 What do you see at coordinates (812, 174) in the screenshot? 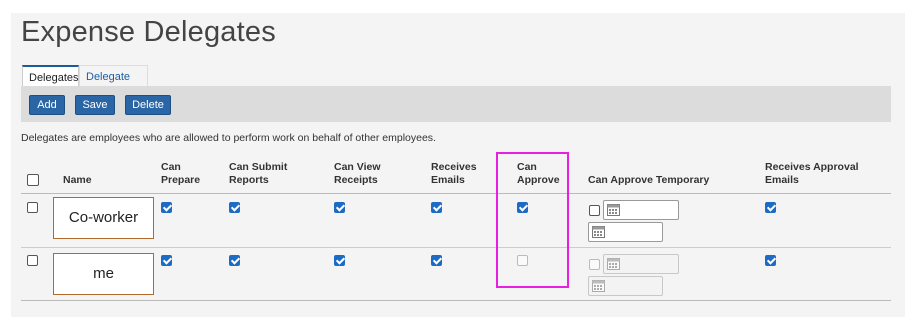
I see `column-header-receives-approval-emails: Receives Approval Emails` at bounding box center [812, 174].